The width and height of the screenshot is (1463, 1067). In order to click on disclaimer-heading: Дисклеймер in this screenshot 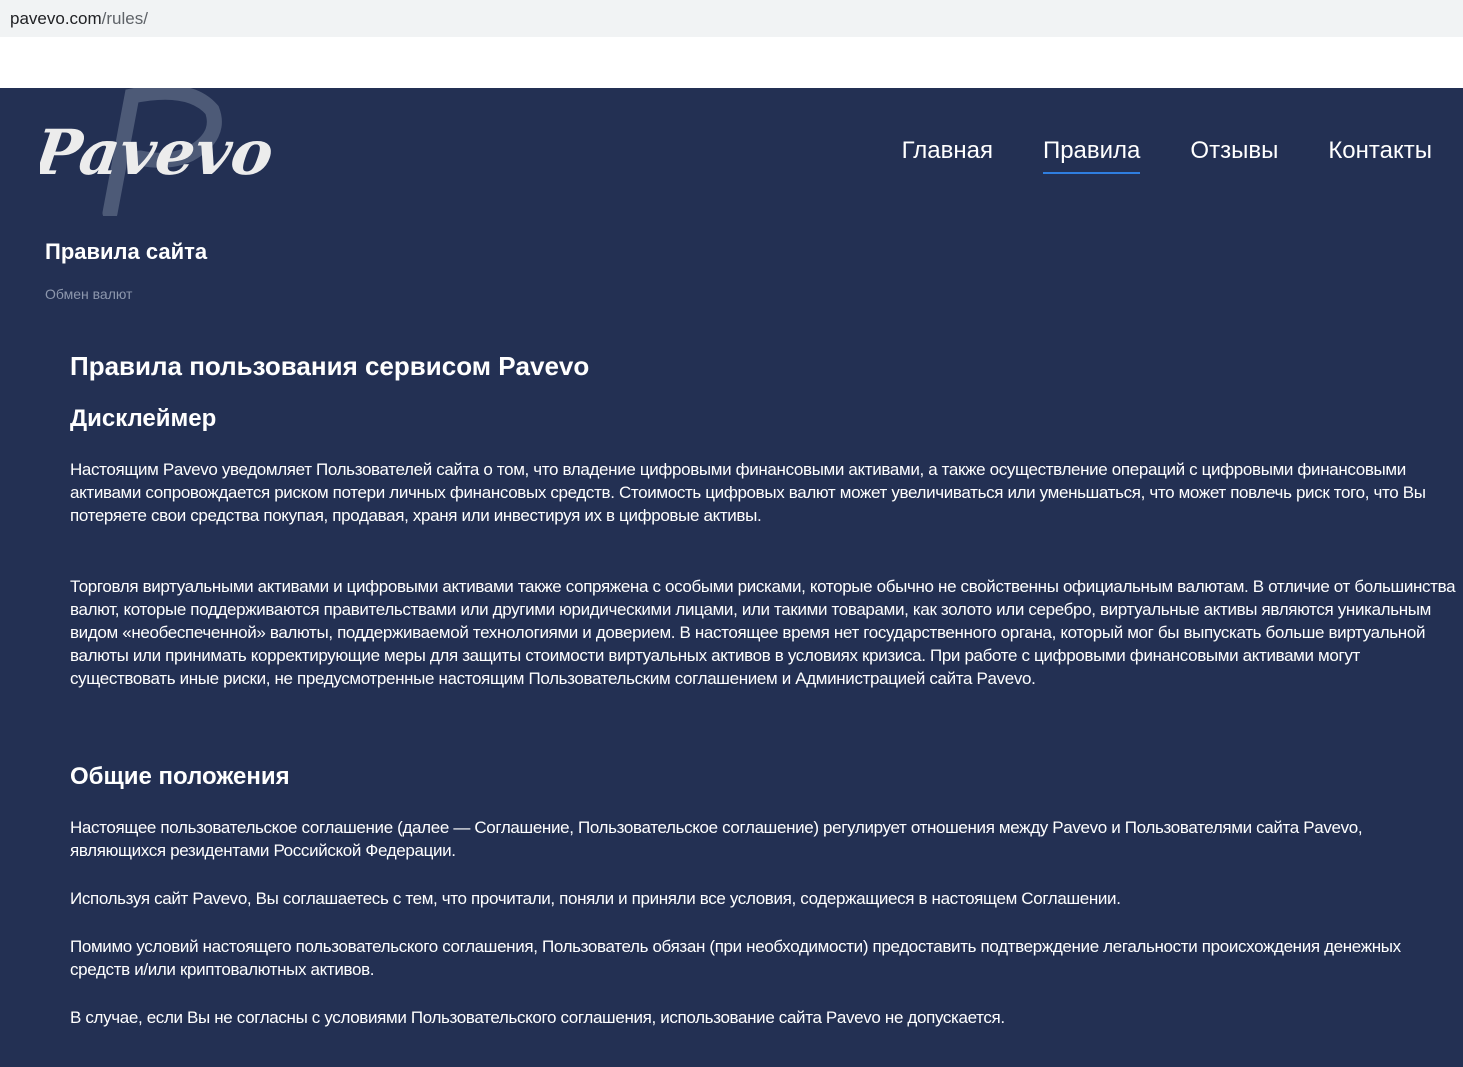, I will do `click(143, 418)`.